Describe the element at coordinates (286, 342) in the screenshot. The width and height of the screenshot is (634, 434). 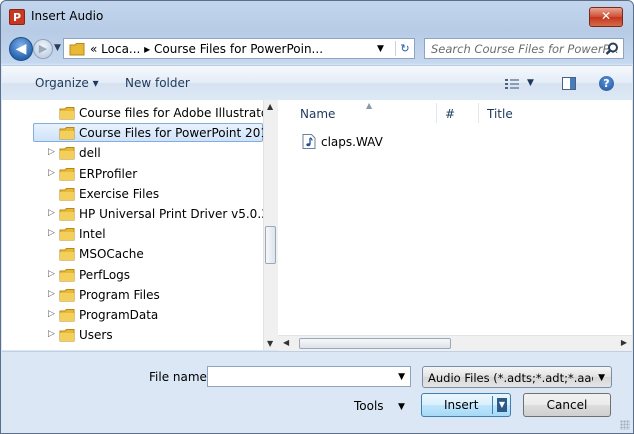
I see `scroll-left-icon: ◀` at that location.